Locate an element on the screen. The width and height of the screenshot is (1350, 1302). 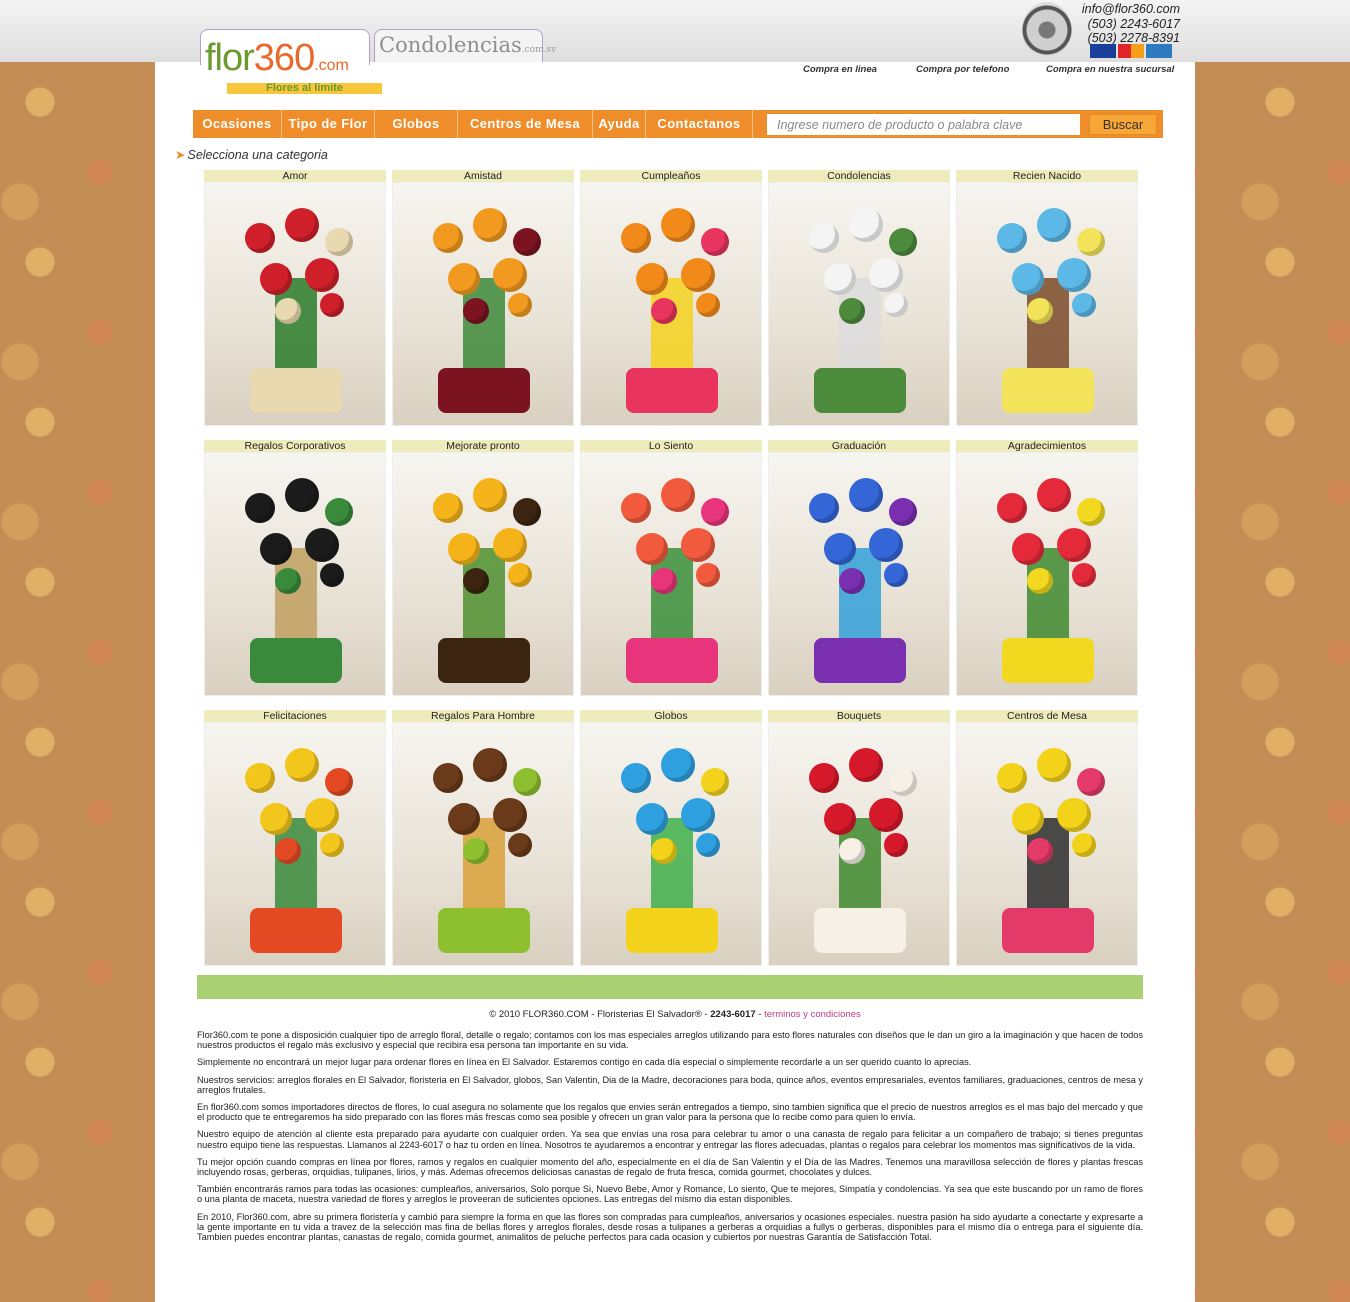
category-tile: Amor is located at coordinates (295, 298).